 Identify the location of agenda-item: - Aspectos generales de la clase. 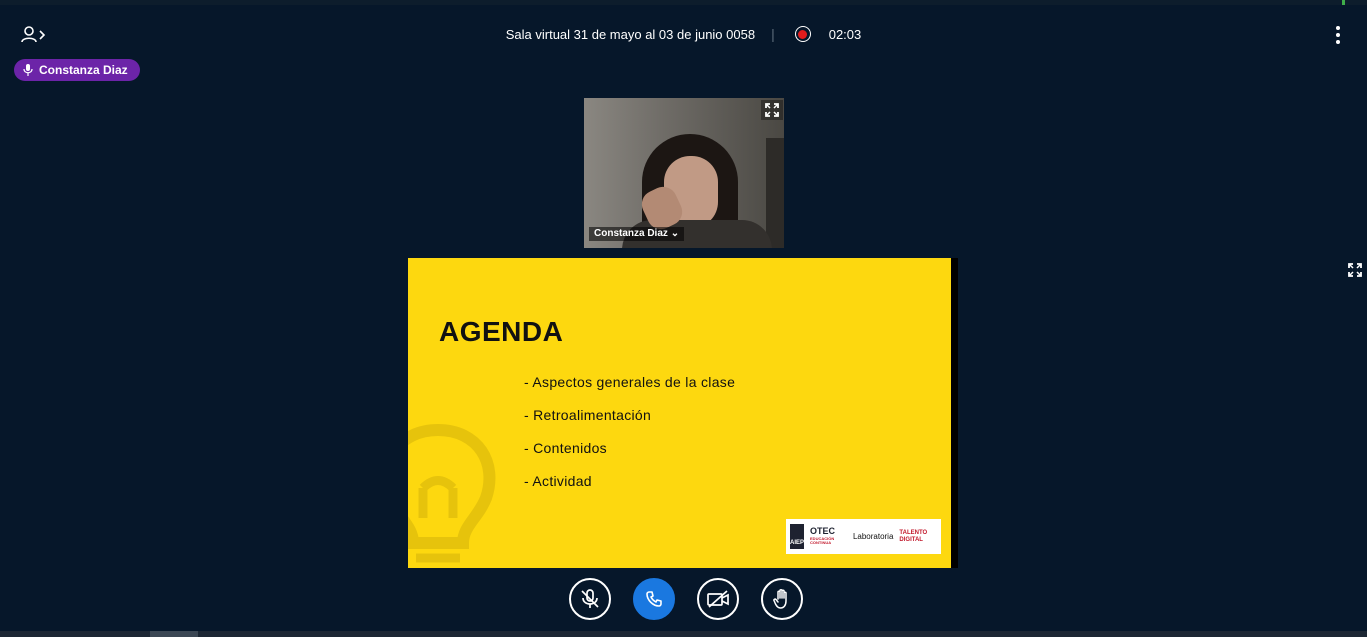
(630, 382).